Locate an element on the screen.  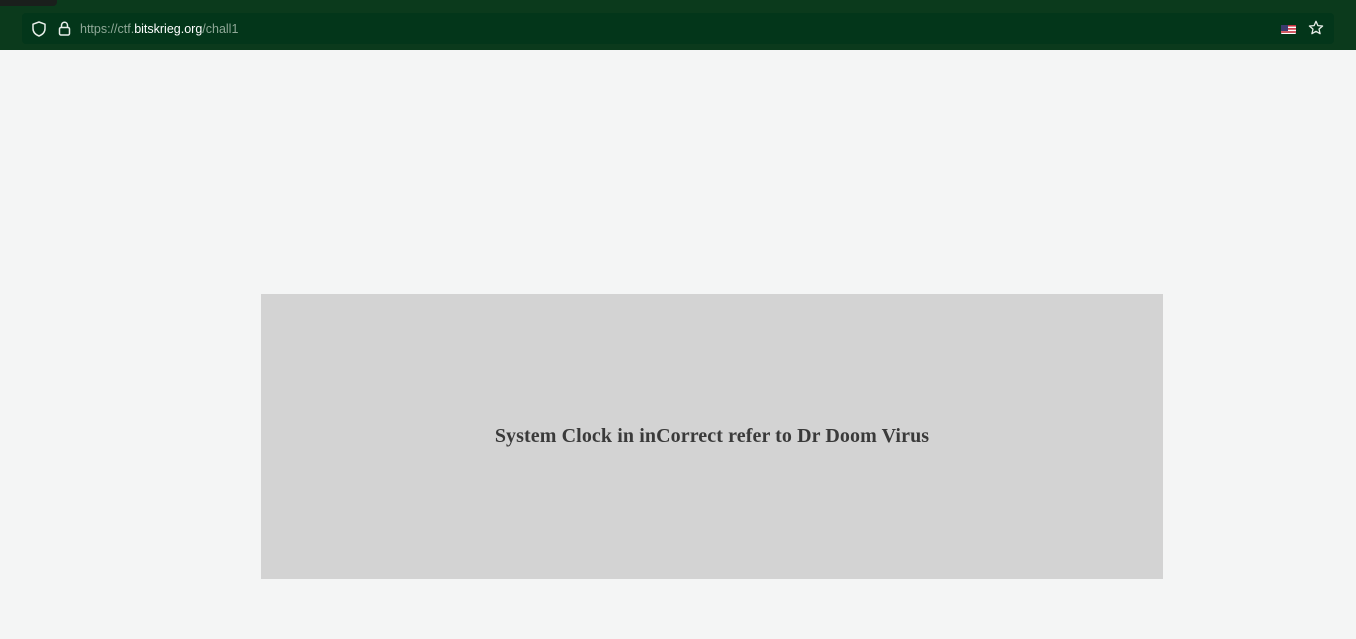
url-bar: https://ctf.bitskrieg.org/chall1 is located at coordinates (678, 28).